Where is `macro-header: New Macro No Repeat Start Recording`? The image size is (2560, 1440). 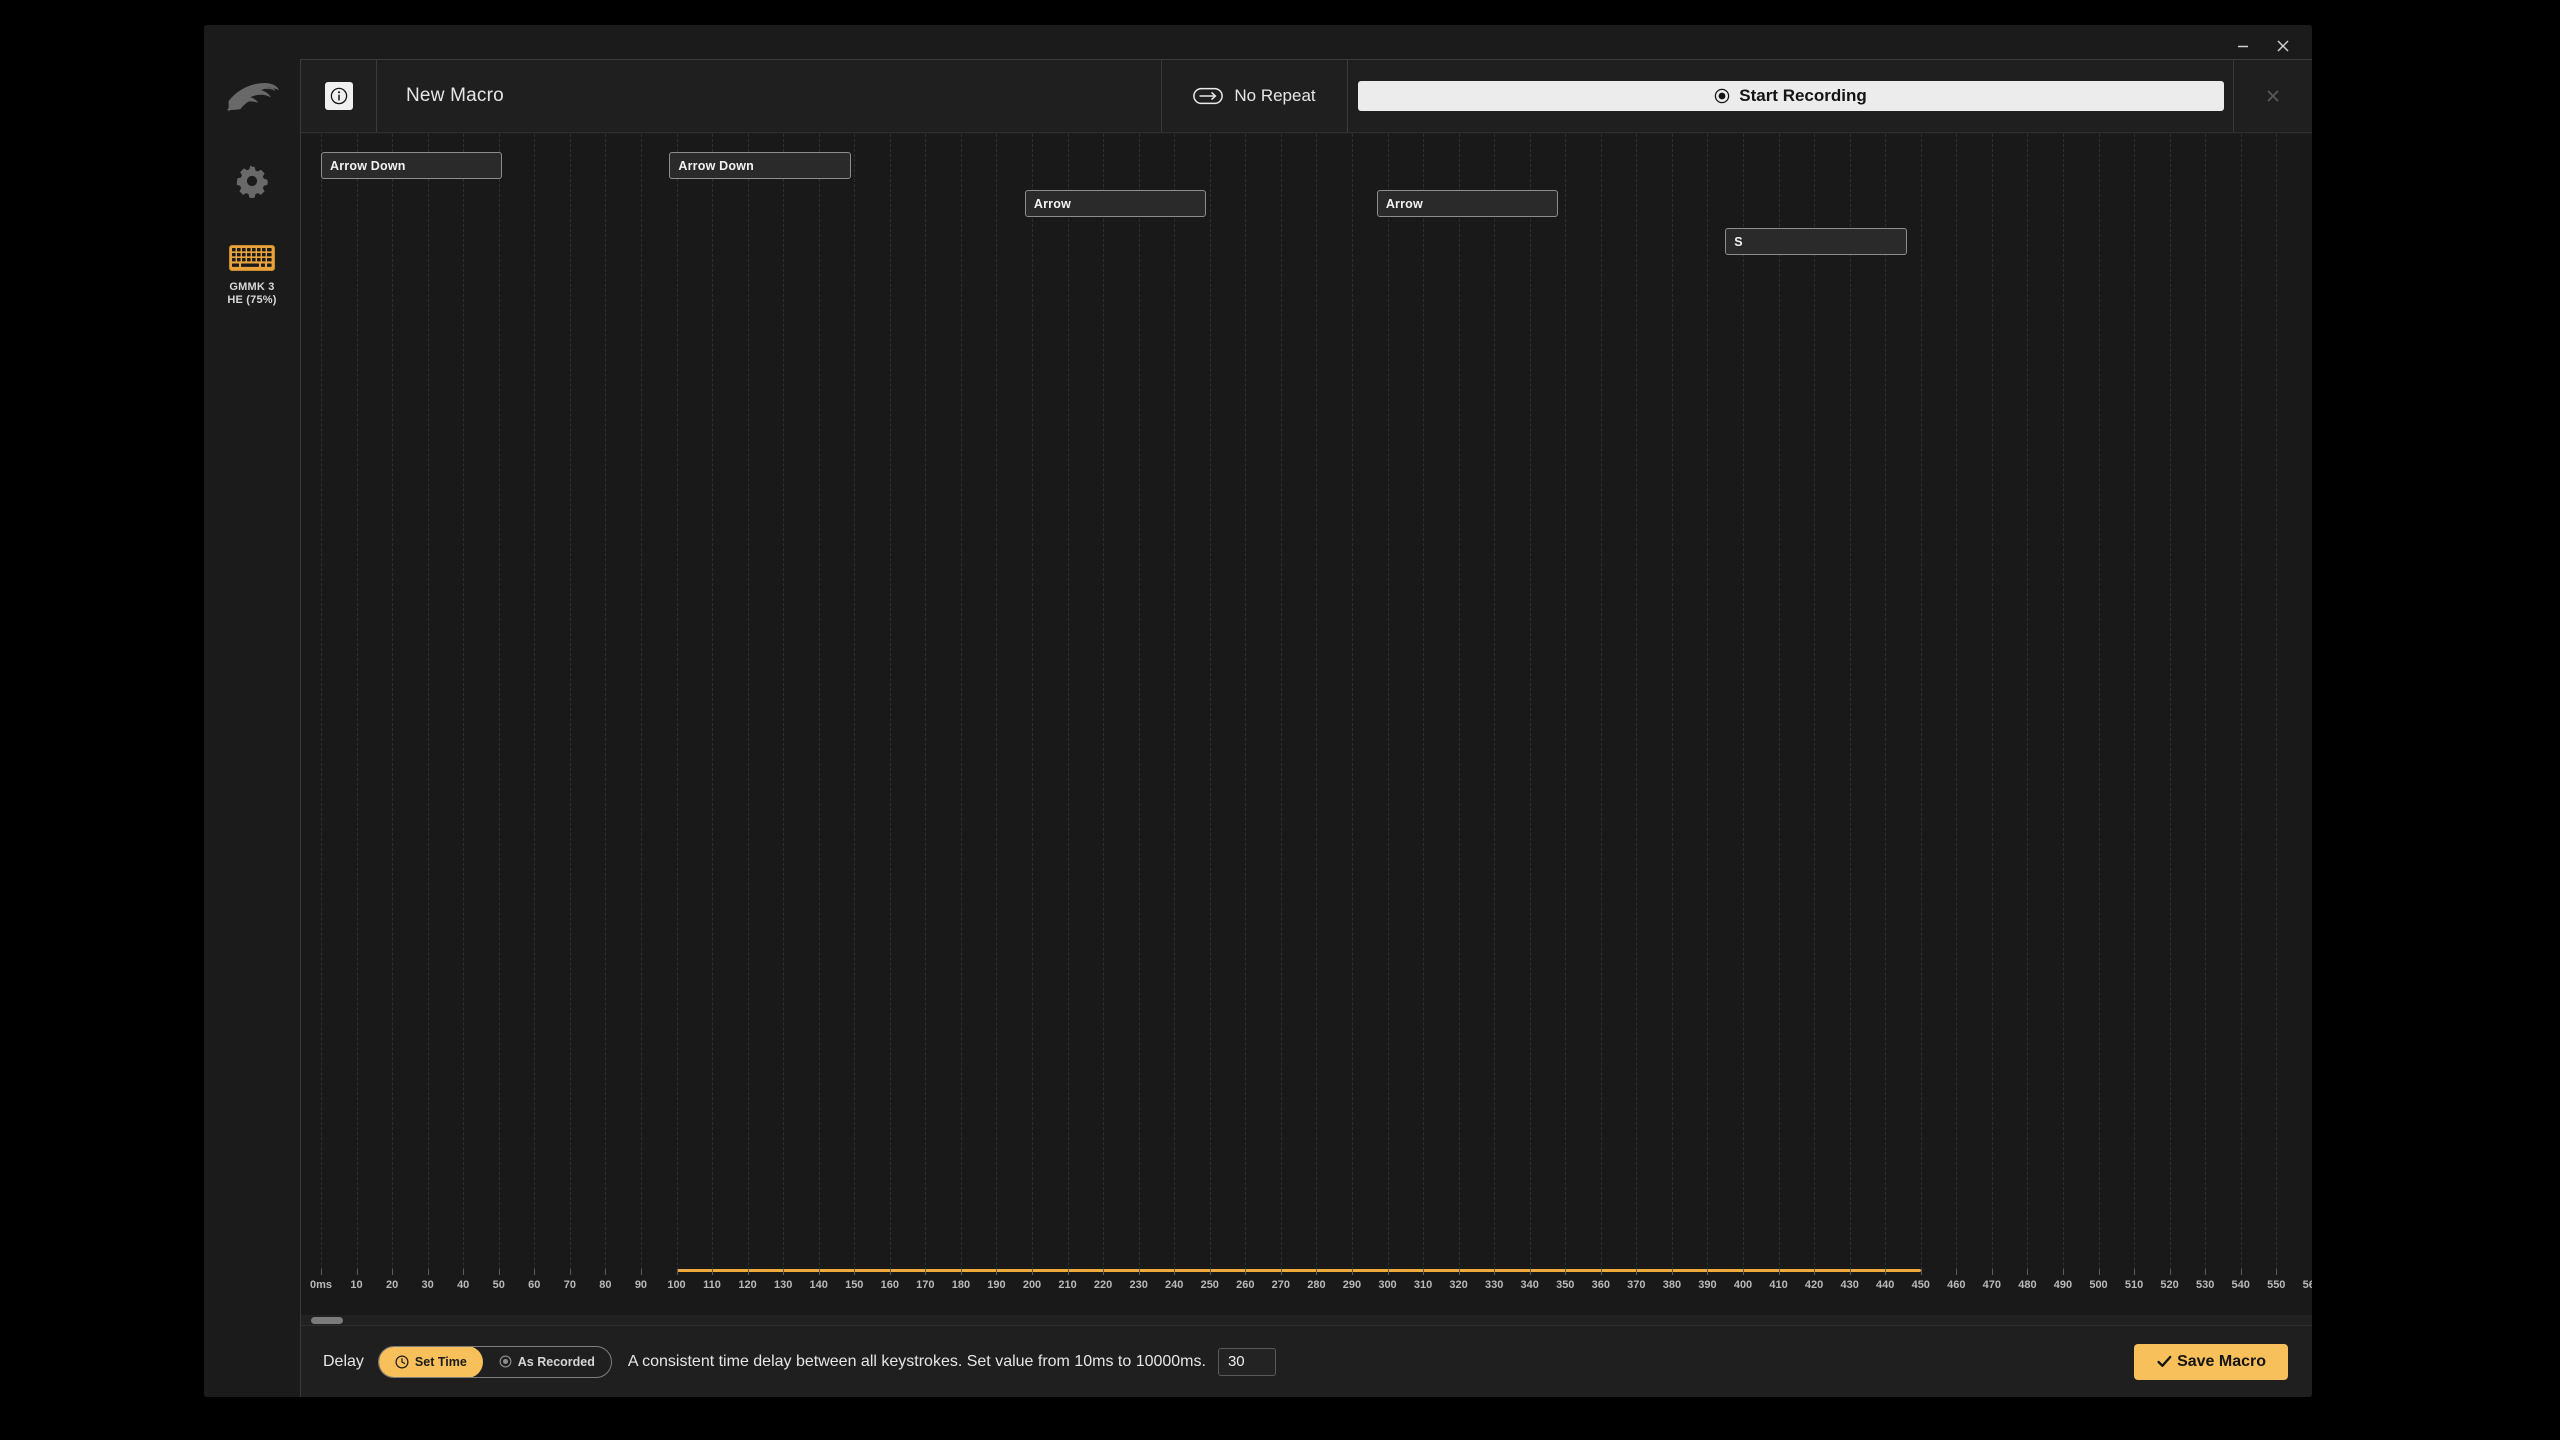
macro-header: New Macro No Repeat Start Recording is located at coordinates (1306, 96).